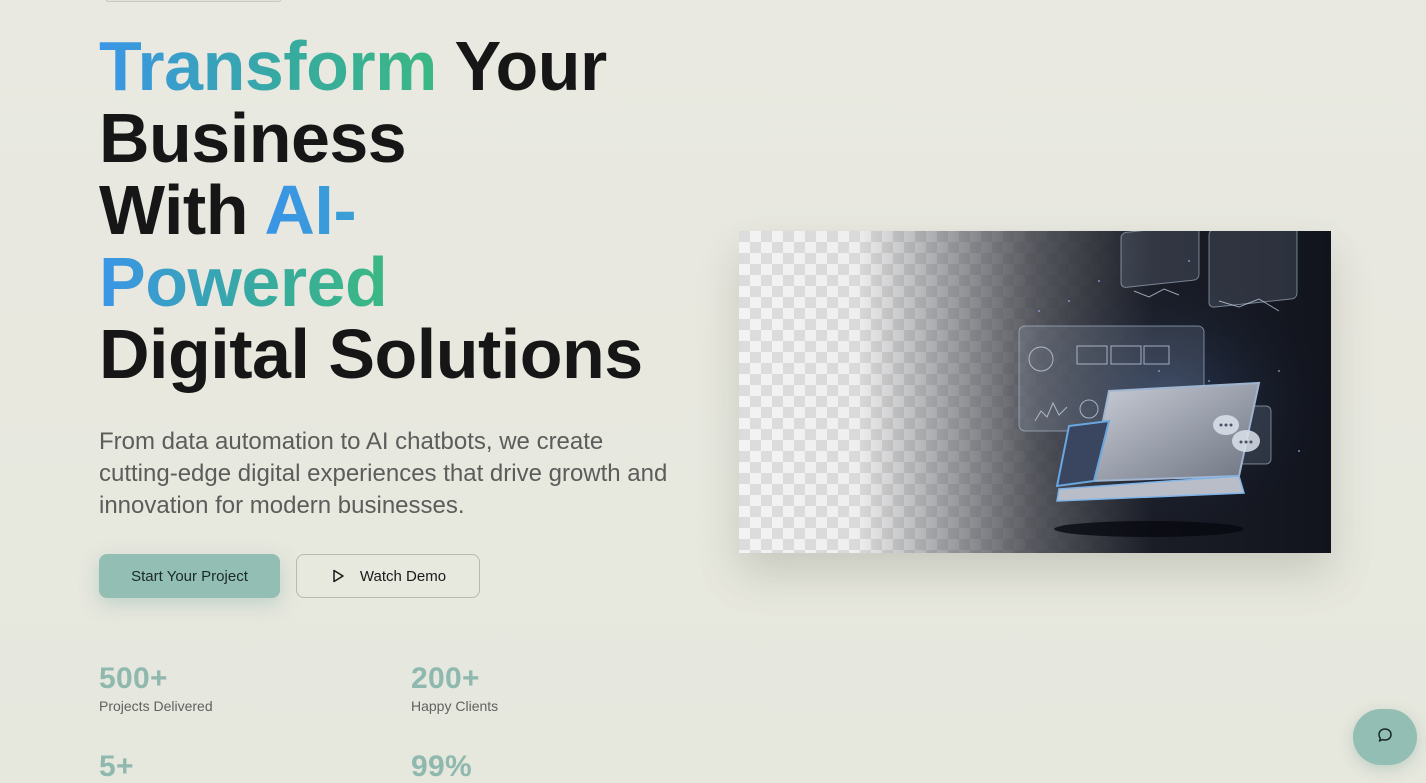  Describe the element at coordinates (243, 282) in the screenshot. I see `headline-word-powered: Powered` at that location.